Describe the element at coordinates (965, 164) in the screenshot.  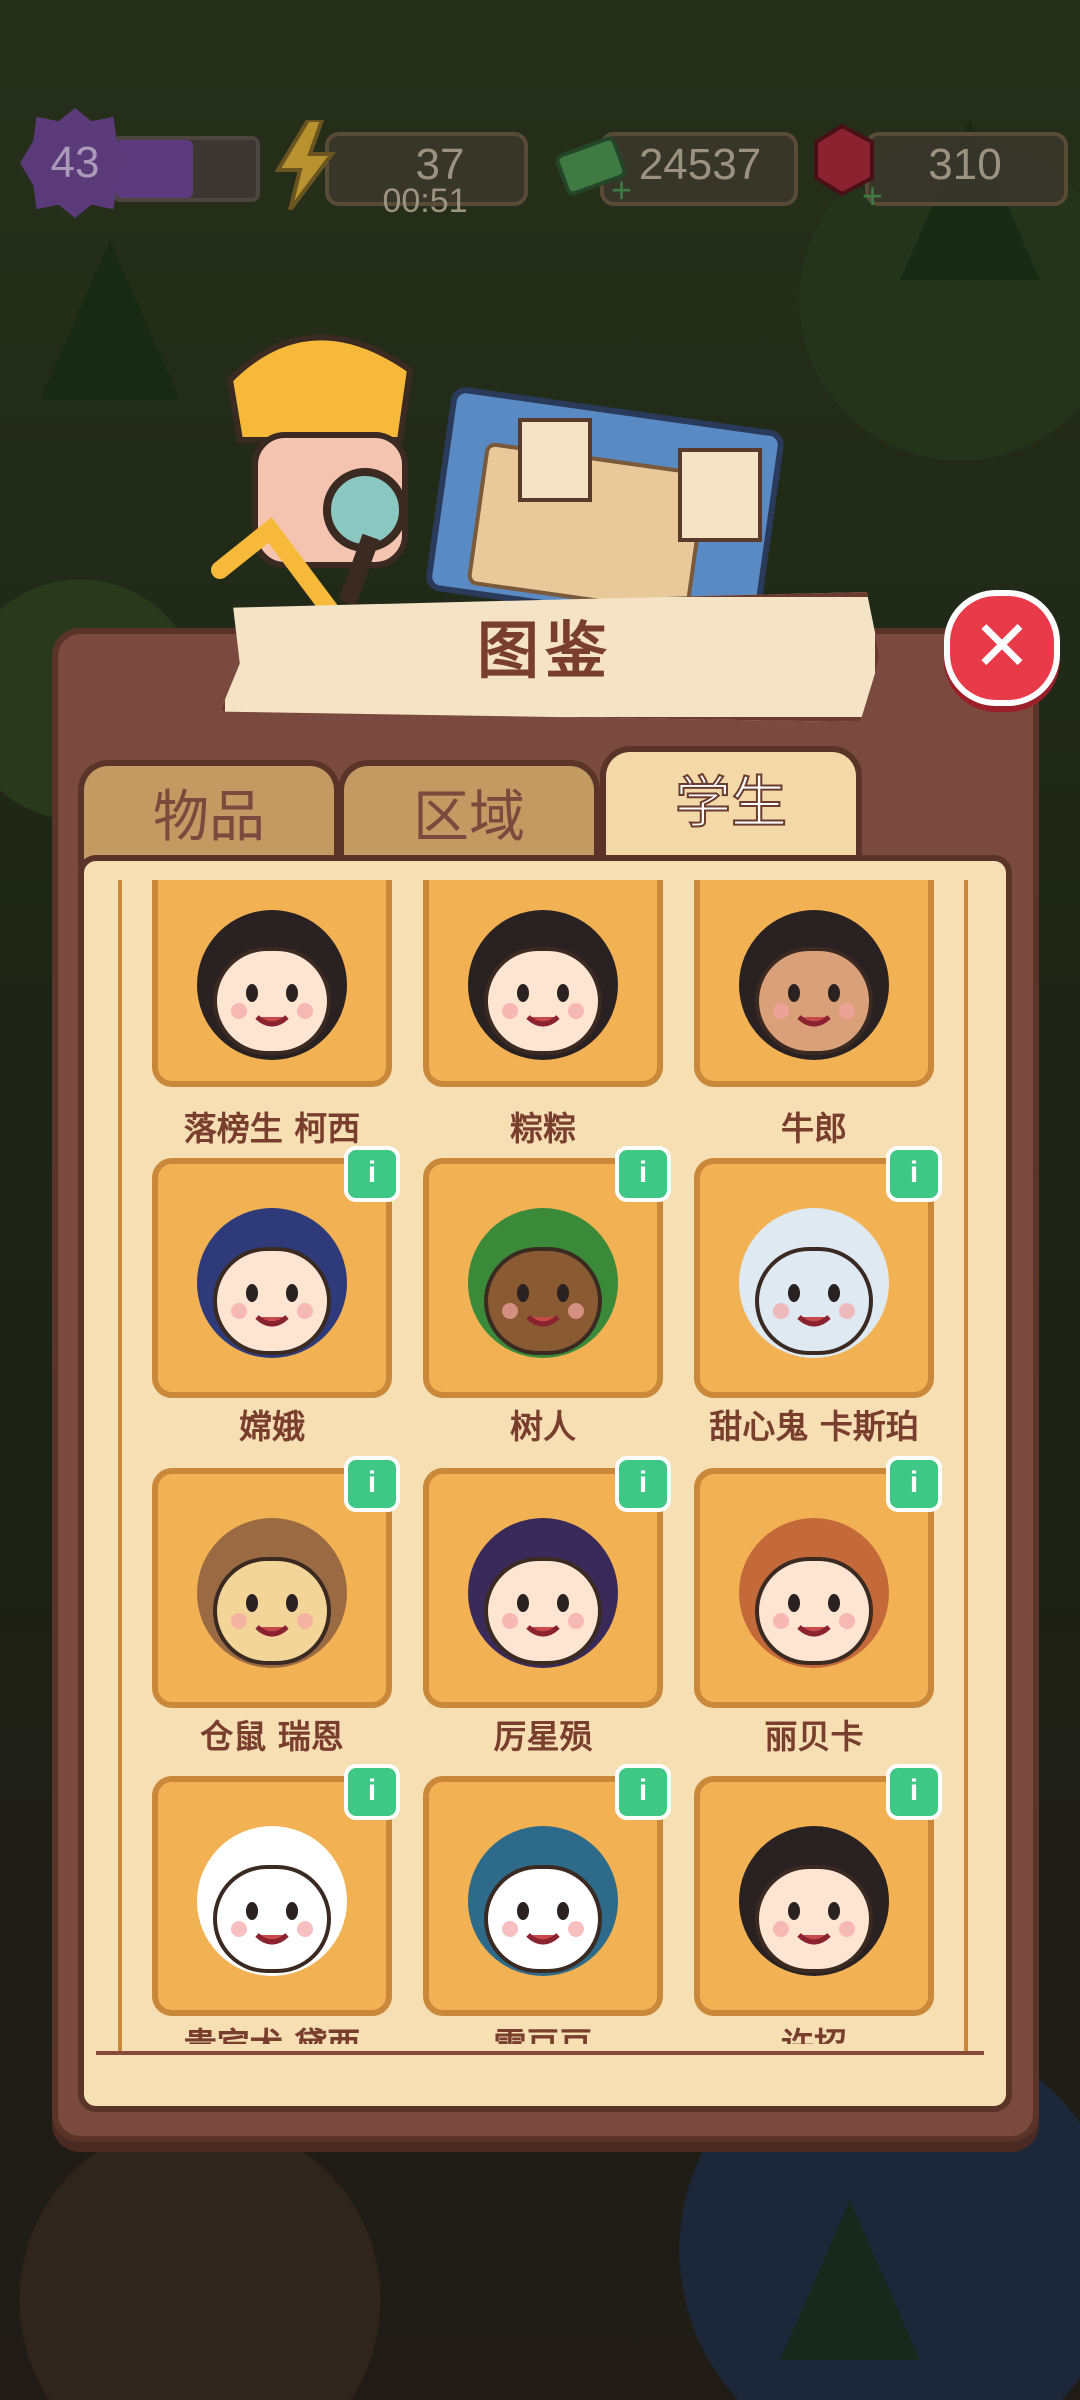
I see `gems-value: 310` at that location.